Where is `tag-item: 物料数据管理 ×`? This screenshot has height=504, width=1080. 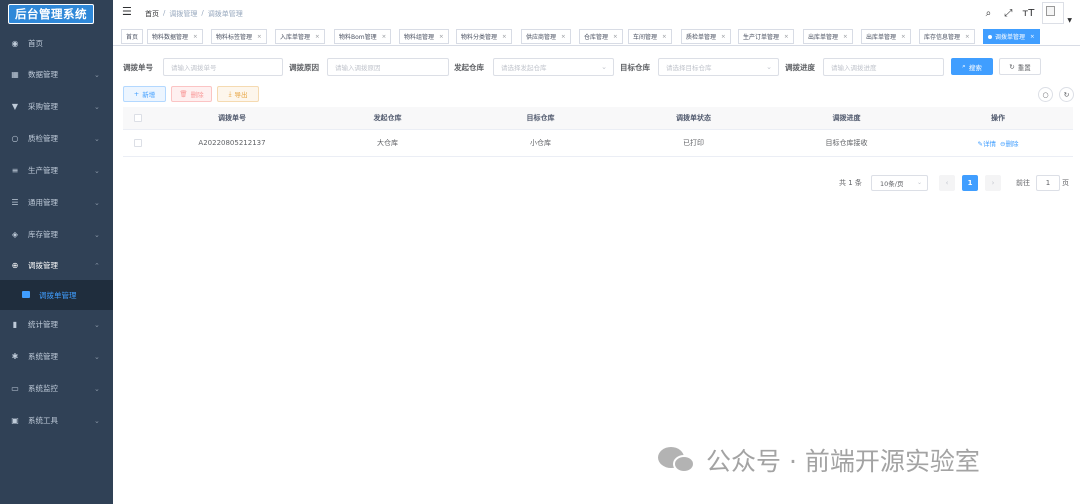 tag-item: 物料数据管理 × is located at coordinates (175, 36).